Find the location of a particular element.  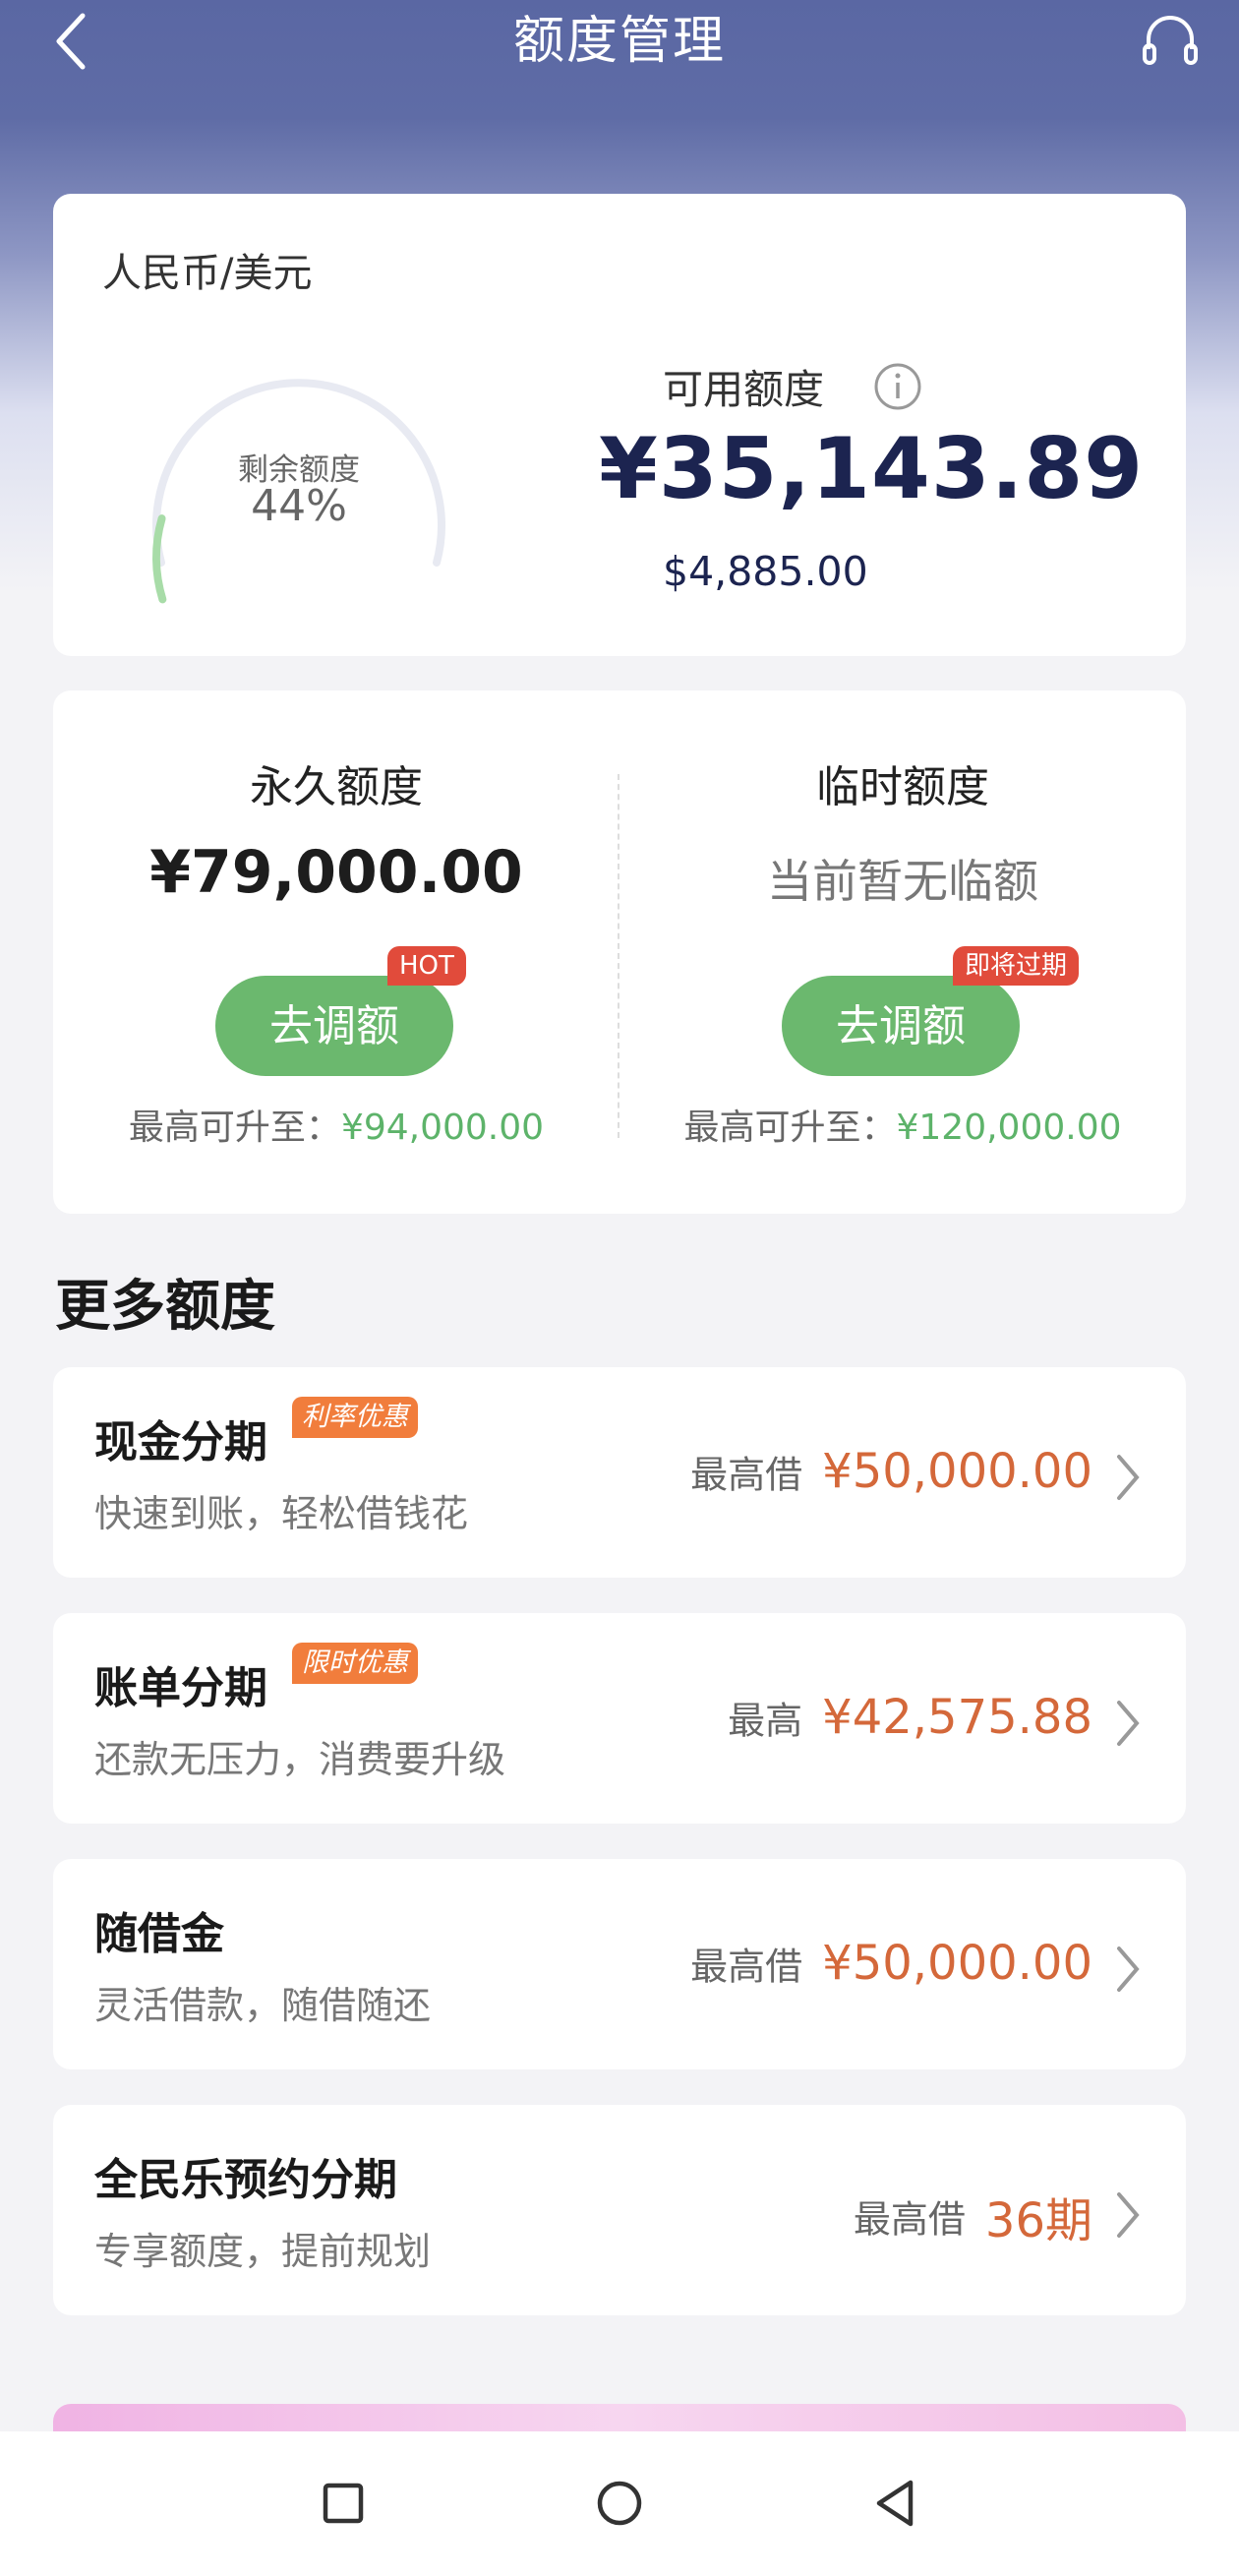

temporary-max-value: ¥120,000.00 is located at coordinates (1009, 1128).